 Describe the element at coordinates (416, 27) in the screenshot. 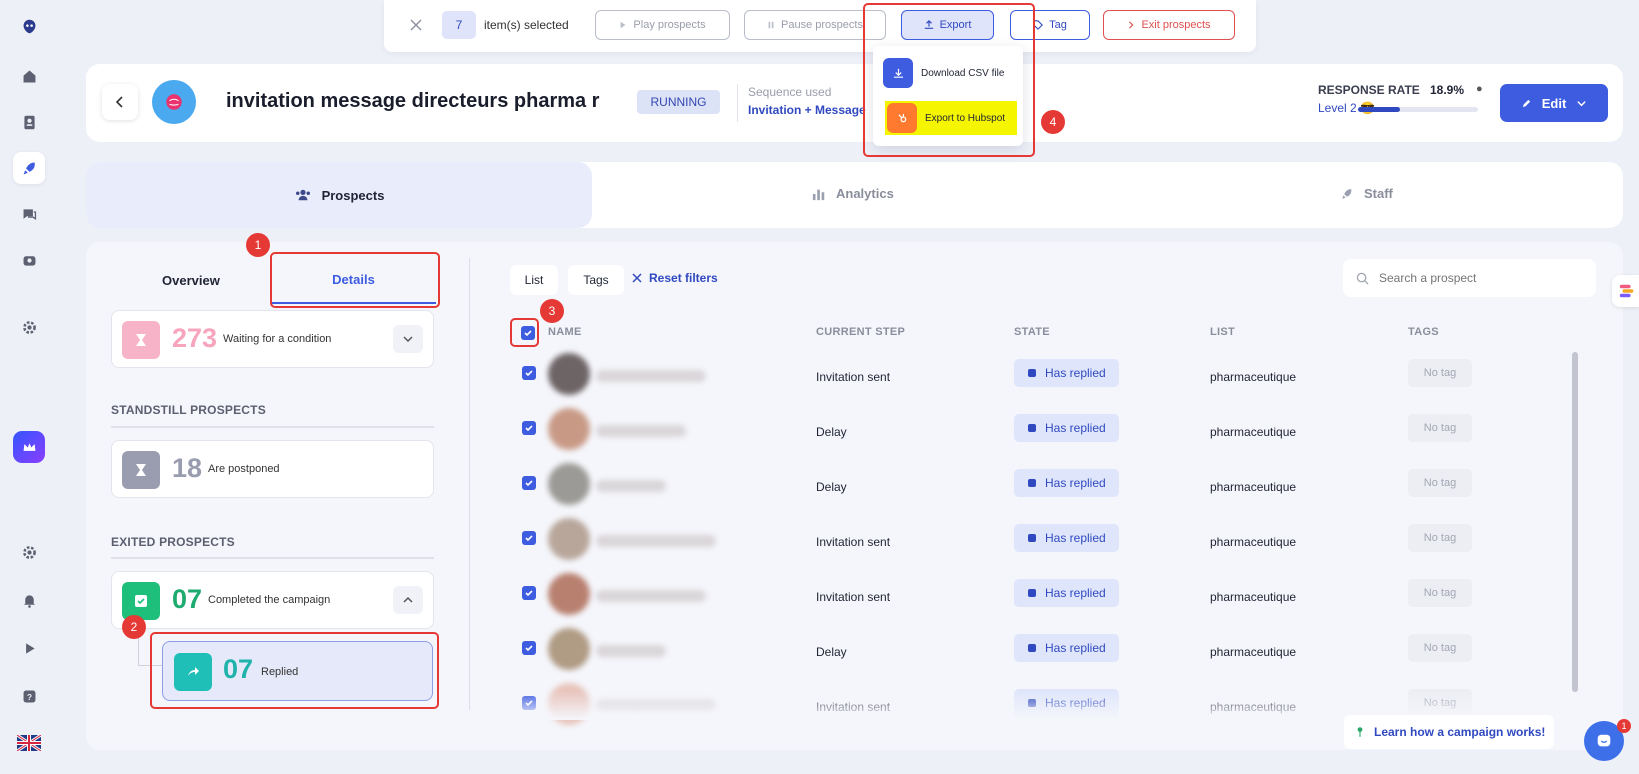

I see `close-selection-icon` at that location.